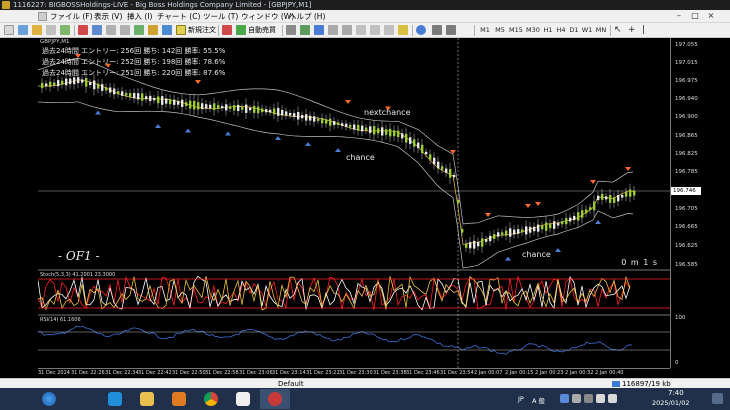 The width and height of the screenshot is (730, 410). I want to click on menu-tools: ツール (T), so click(220, 16).